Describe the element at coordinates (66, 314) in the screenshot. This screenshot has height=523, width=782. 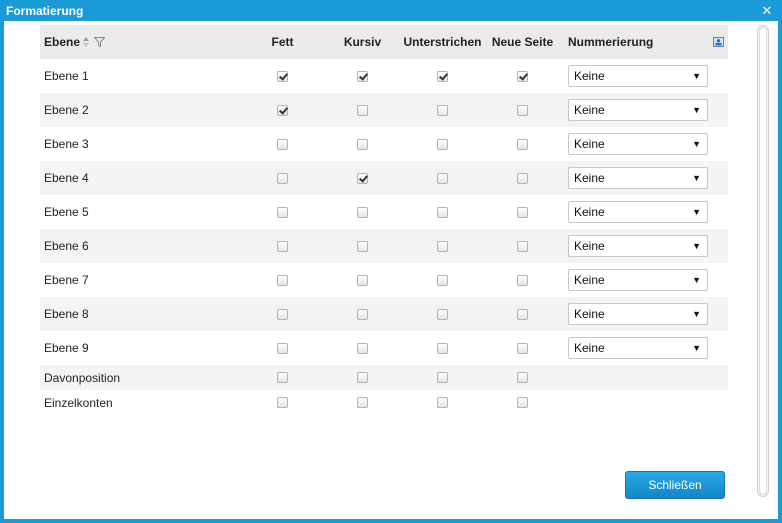
I see `row-label: Ebene 8` at that location.